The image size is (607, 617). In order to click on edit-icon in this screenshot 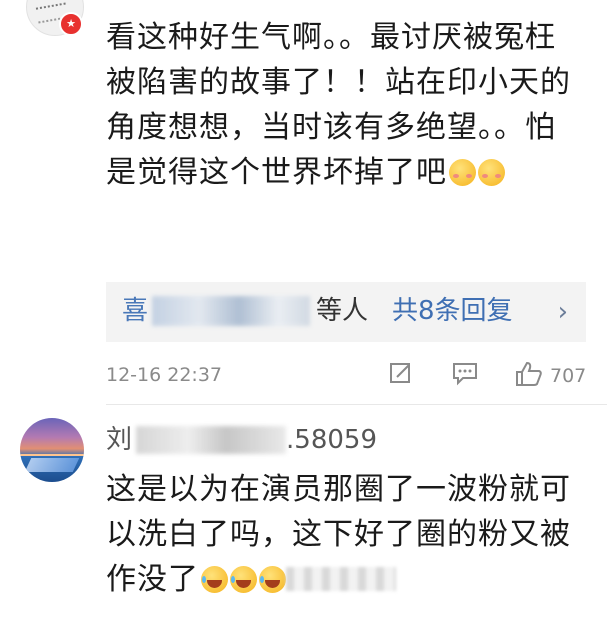, I will do `click(401, 375)`.